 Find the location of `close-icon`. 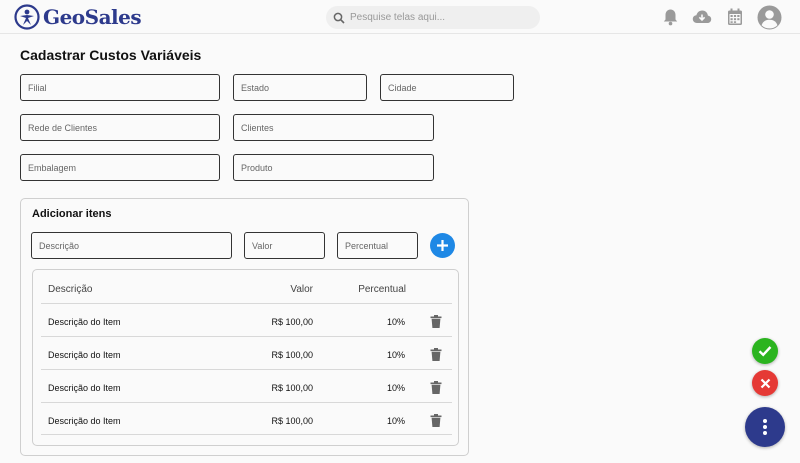

close-icon is located at coordinates (765, 383).